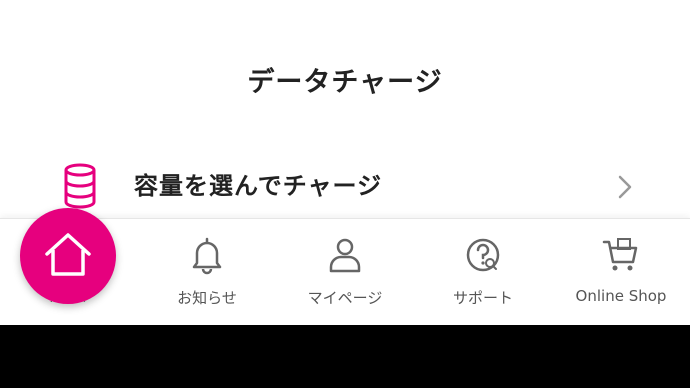 The width and height of the screenshot is (690, 388). Describe the element at coordinates (483, 255) in the screenshot. I see `support-icon` at that location.